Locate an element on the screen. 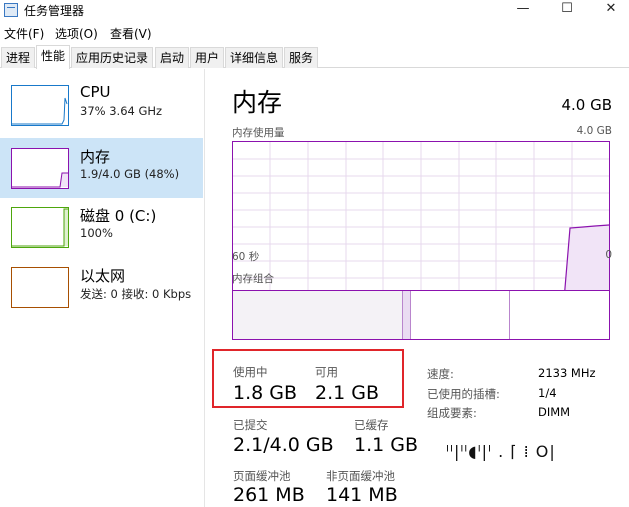 Image resolution: width=629 pixels, height=507 pixels. available-label: 可用 is located at coordinates (326, 372).